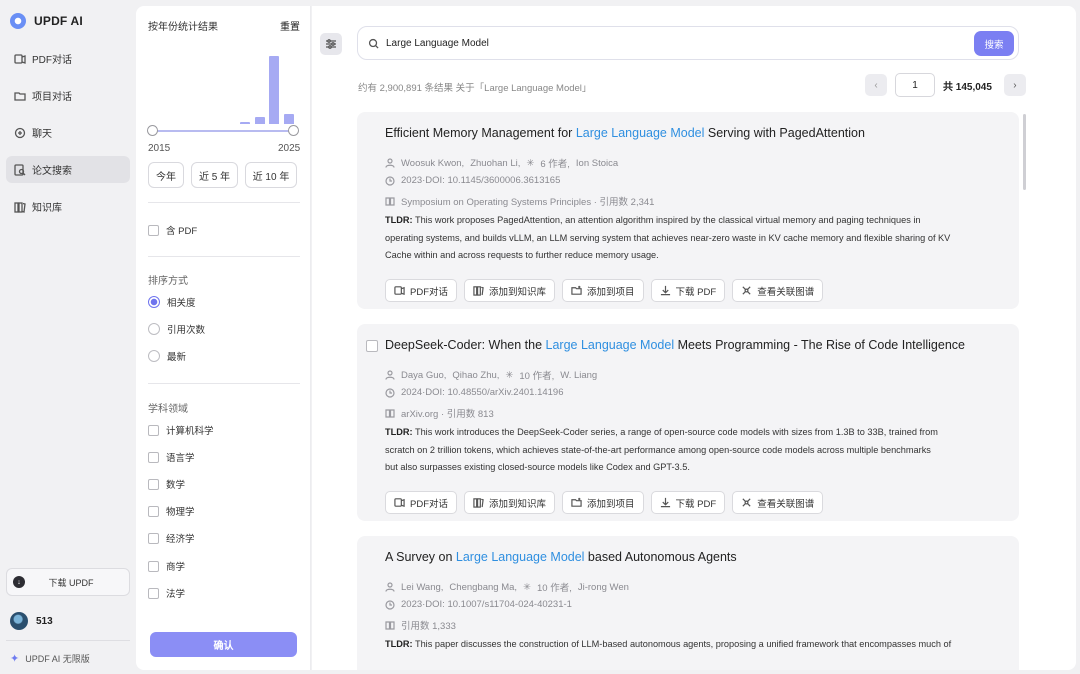  Describe the element at coordinates (50, 658) in the screenshot. I see `plan-badge: ✦ UPDF AI 无限版` at that location.